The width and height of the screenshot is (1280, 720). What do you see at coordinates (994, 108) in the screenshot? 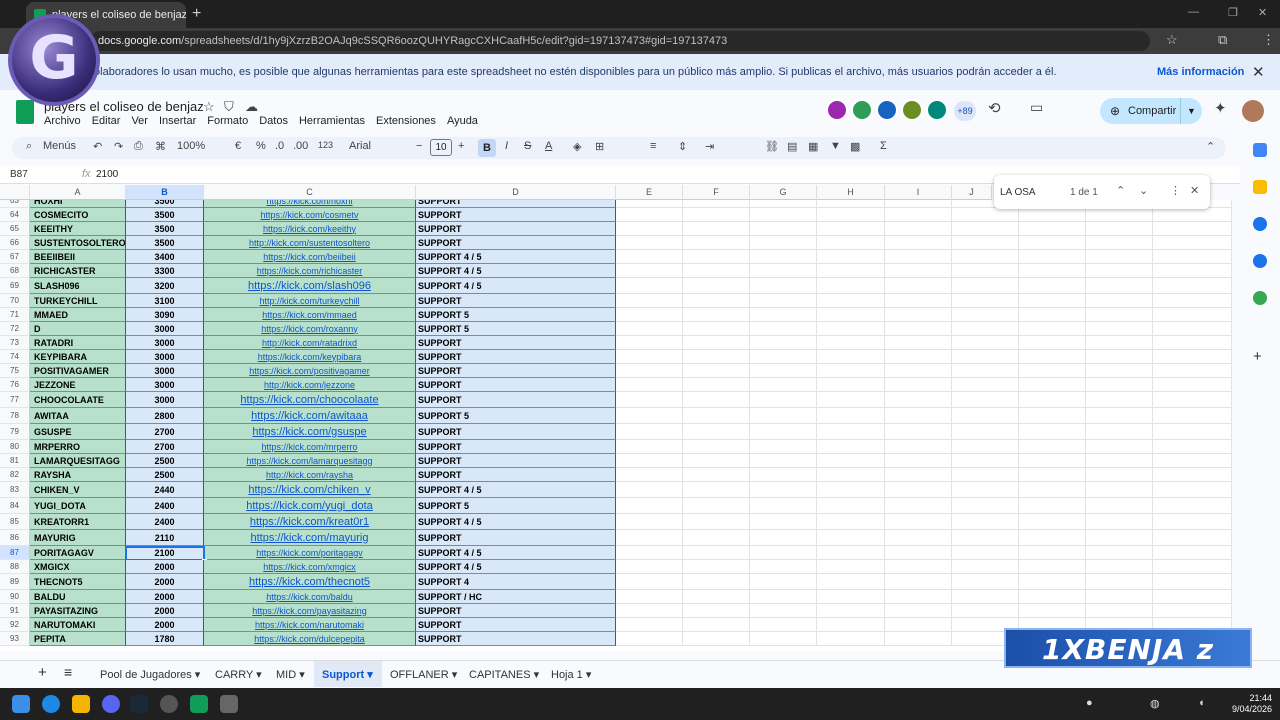
I see `history-icon: ⟲` at bounding box center [994, 108].